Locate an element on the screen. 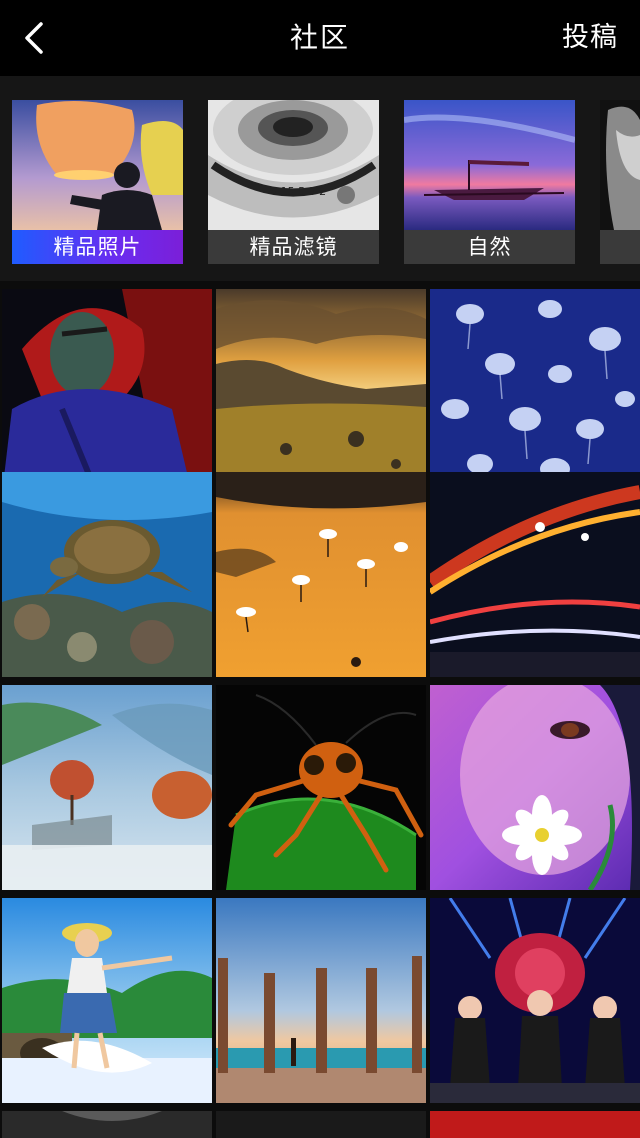 This screenshot has width=640, height=1138. category-card-featured-photos: 精品照片 is located at coordinates (97, 182).